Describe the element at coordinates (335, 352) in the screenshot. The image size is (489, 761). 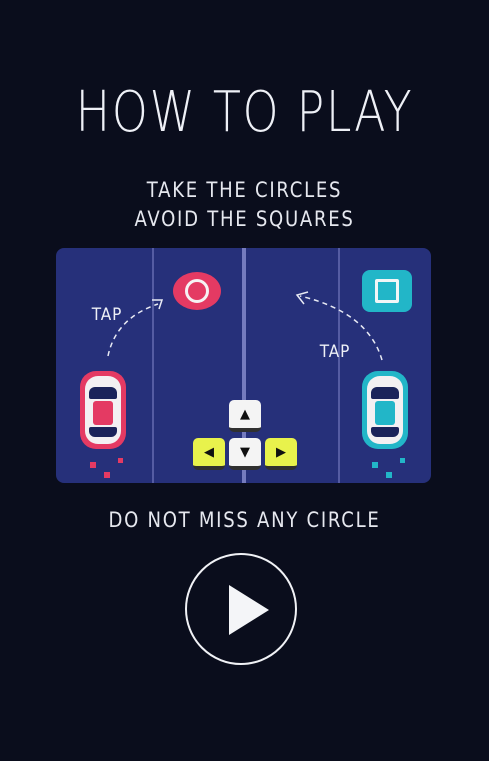
I see `tap-label-right: TAP` at that location.